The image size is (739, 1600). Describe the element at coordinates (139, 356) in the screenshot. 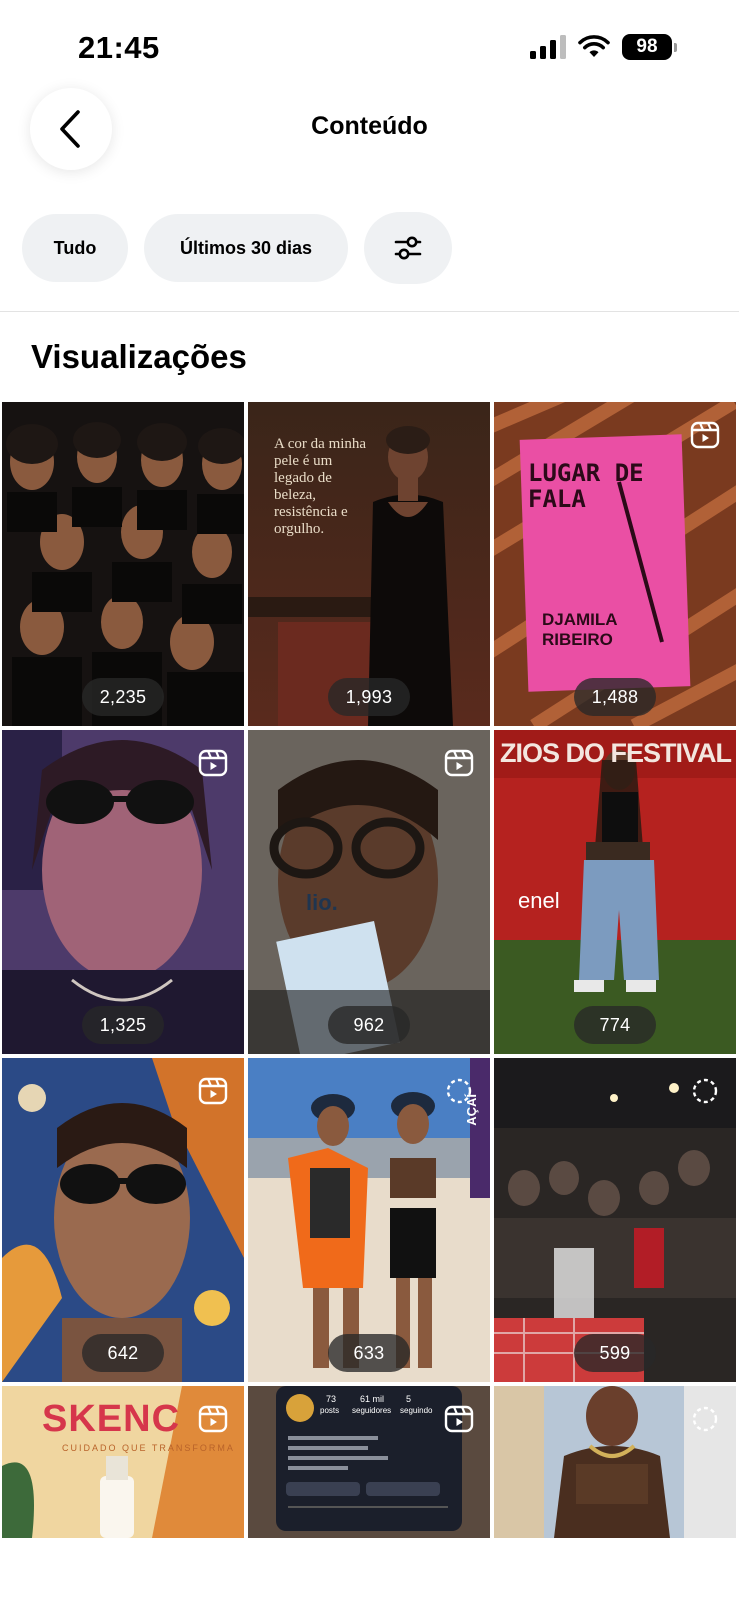

I see `section-title: Visualizações` at that location.